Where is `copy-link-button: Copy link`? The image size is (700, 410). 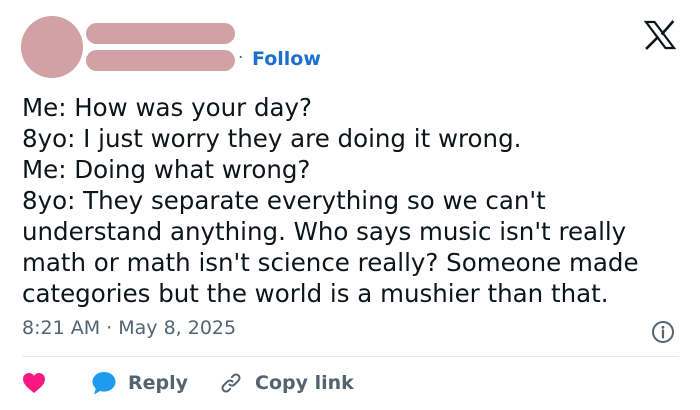
copy-link-button: Copy link is located at coordinates (286, 383).